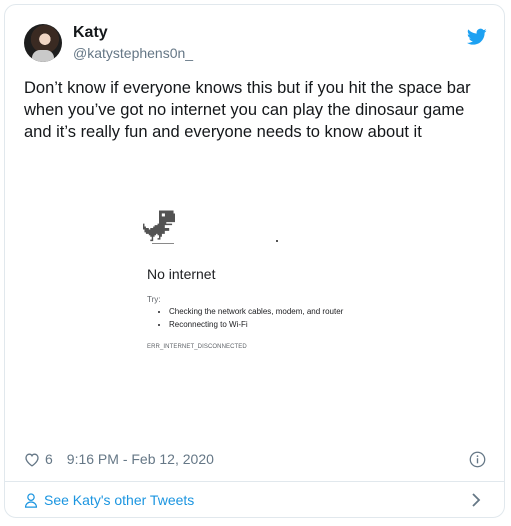 The width and height of the screenshot is (511, 526). Describe the element at coordinates (133, 53) in the screenshot. I see `author-handle: @katystephens0n_` at that location.